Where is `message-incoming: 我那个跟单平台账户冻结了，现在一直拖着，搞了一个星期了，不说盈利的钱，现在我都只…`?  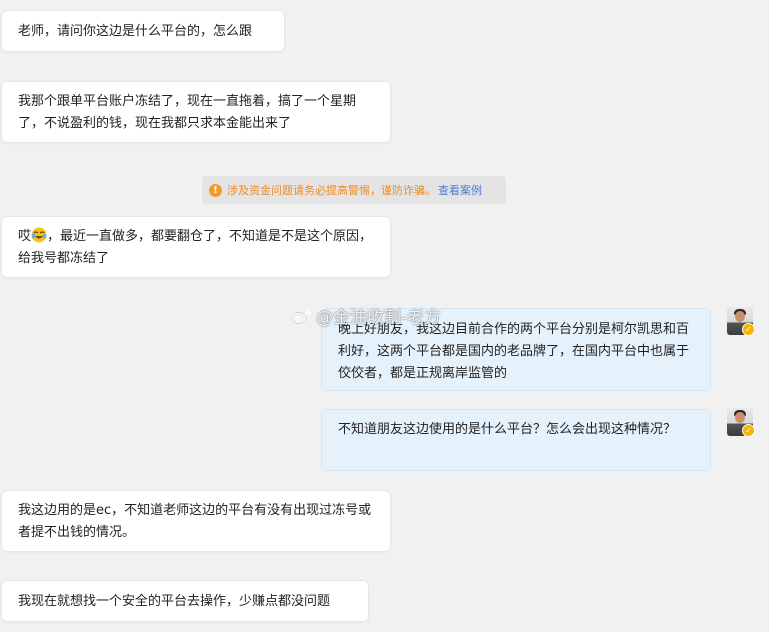 message-incoming: 我那个跟单平台账户冻结了，现在一直拖着，搞了一个星期了，不说盈利的钱，现在我都只… is located at coordinates (196, 112).